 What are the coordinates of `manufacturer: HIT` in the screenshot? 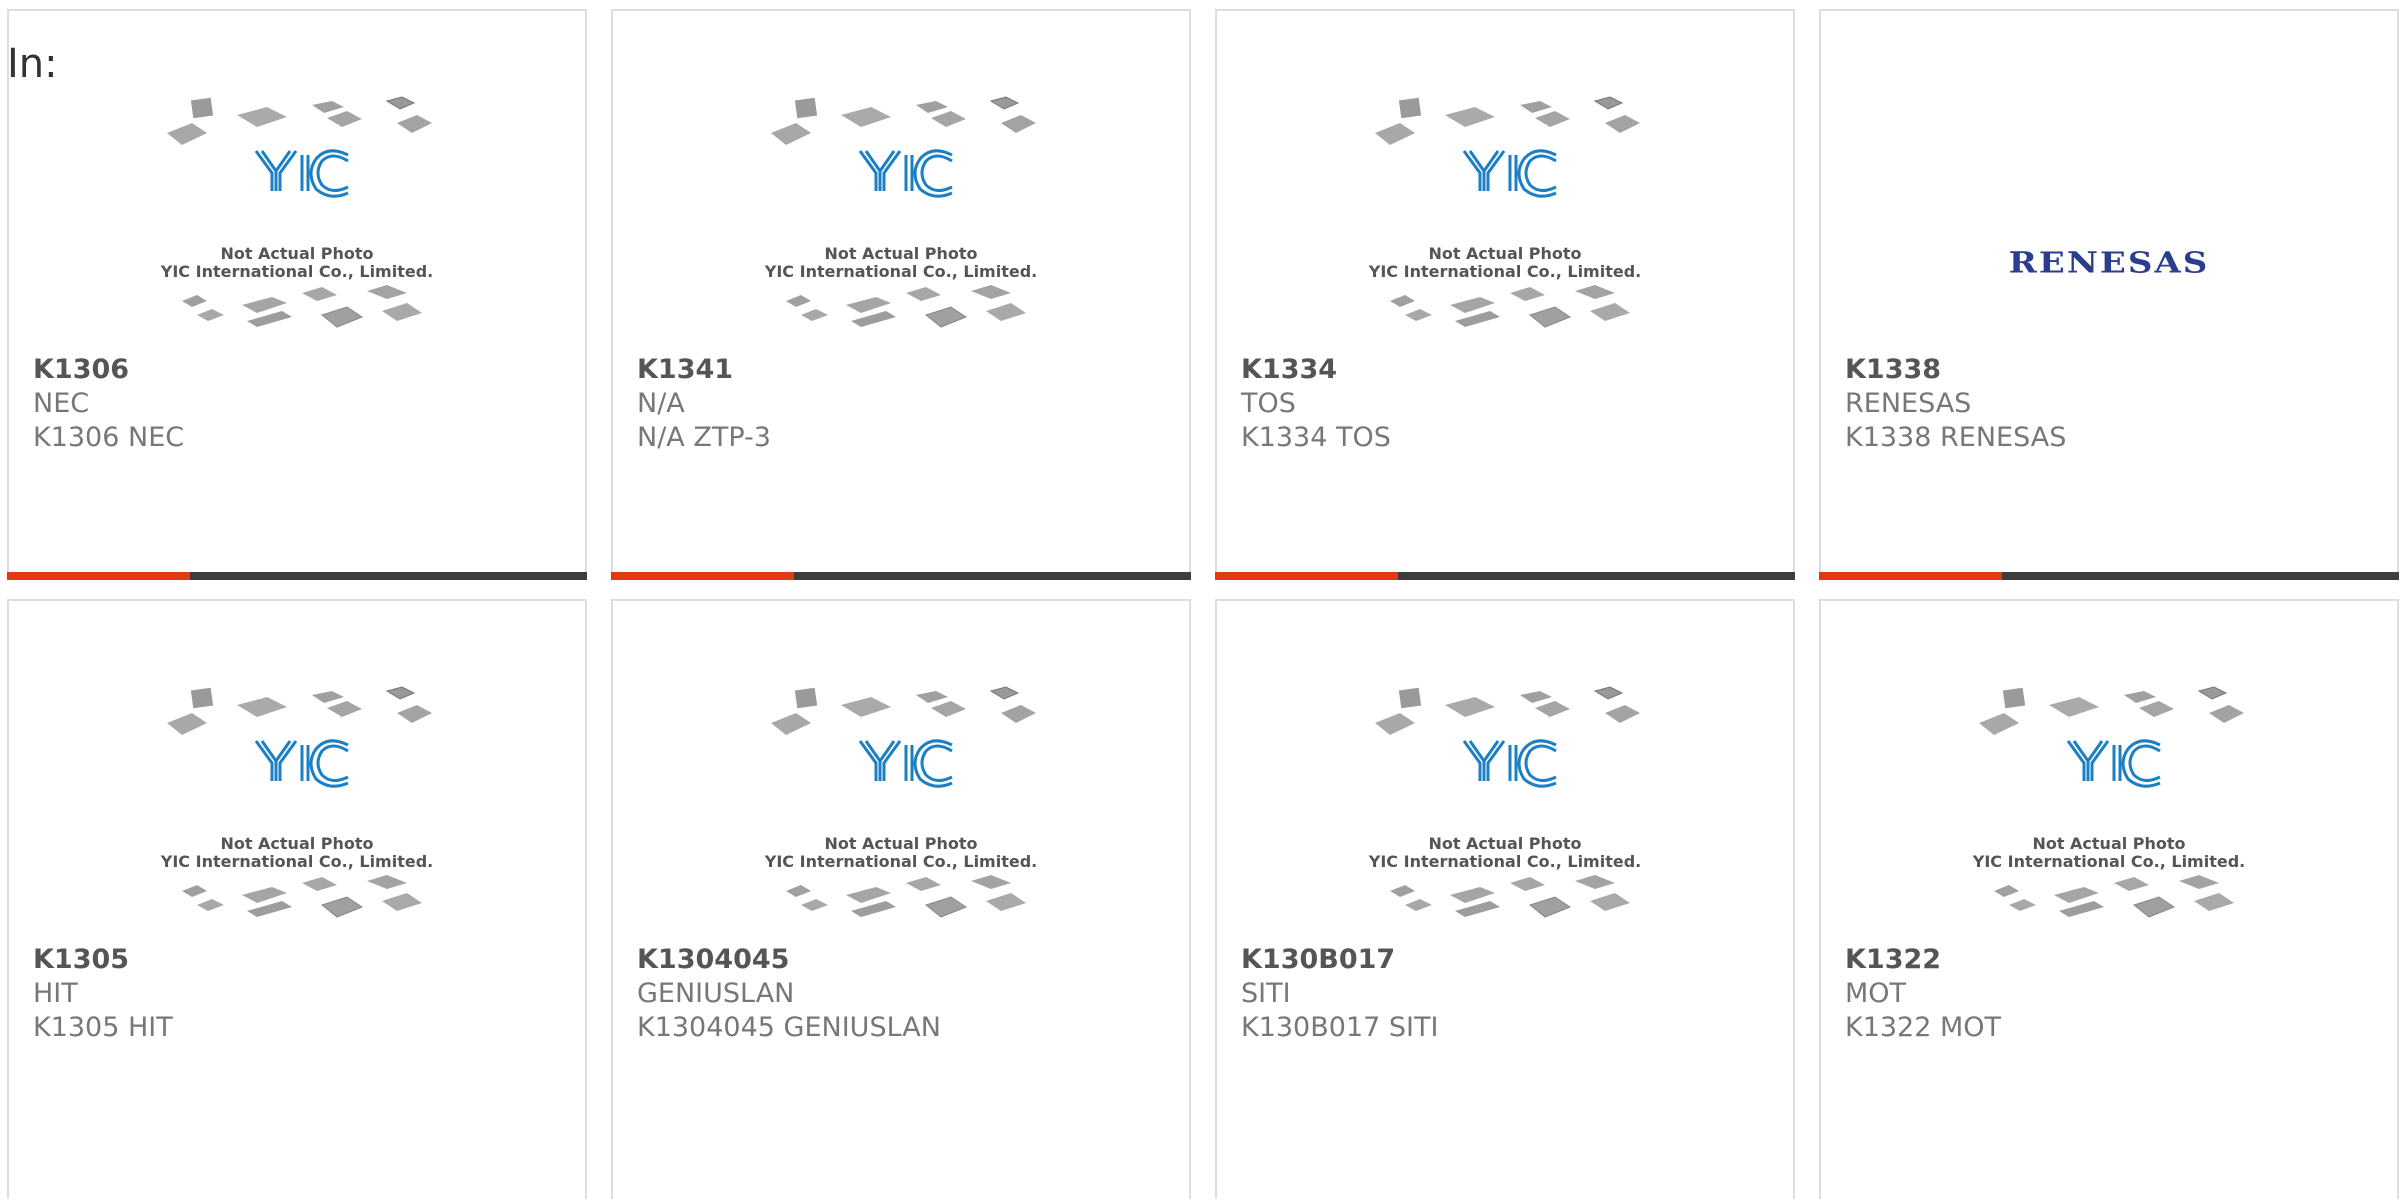 It's located at (55, 993).